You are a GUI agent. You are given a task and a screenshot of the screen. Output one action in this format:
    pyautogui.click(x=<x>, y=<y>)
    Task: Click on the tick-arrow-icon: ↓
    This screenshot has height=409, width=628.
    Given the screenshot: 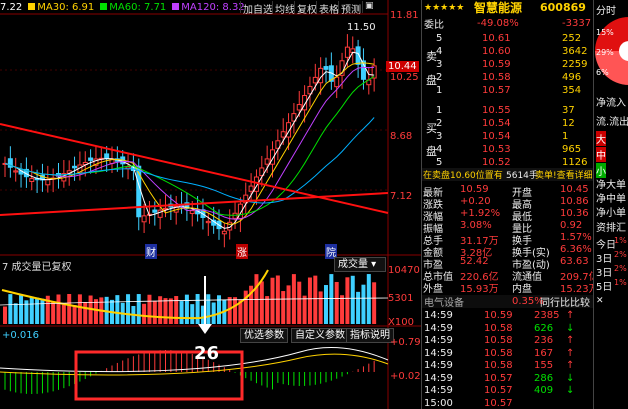 What is the action you would take?
    pyautogui.click(x=570, y=378)
    